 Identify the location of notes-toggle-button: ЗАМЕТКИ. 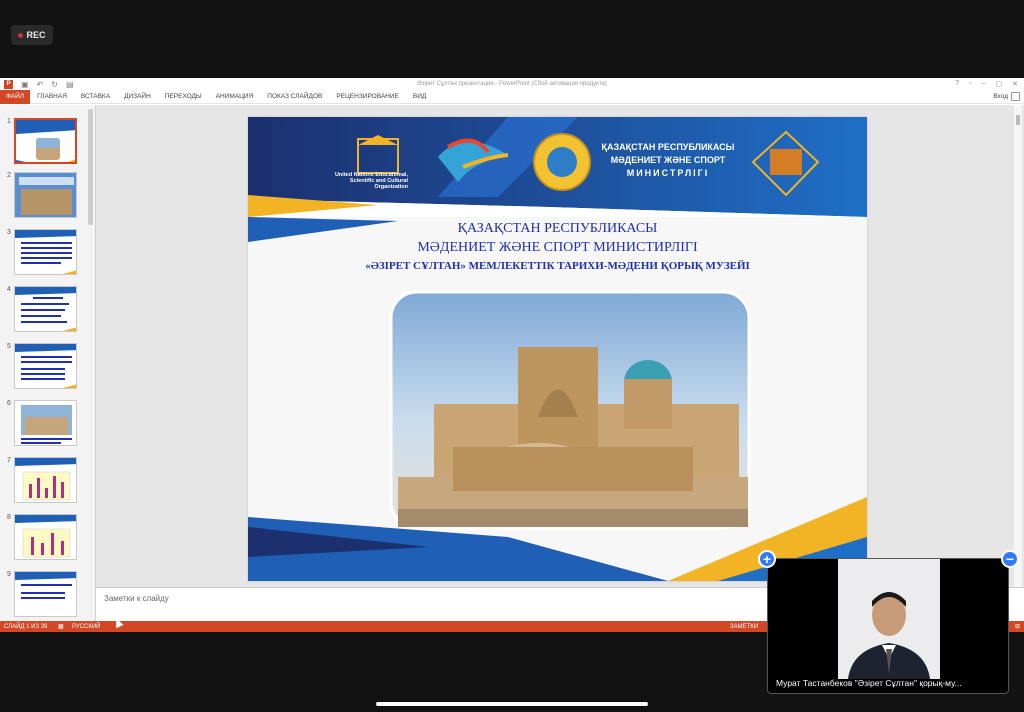
(744, 627).